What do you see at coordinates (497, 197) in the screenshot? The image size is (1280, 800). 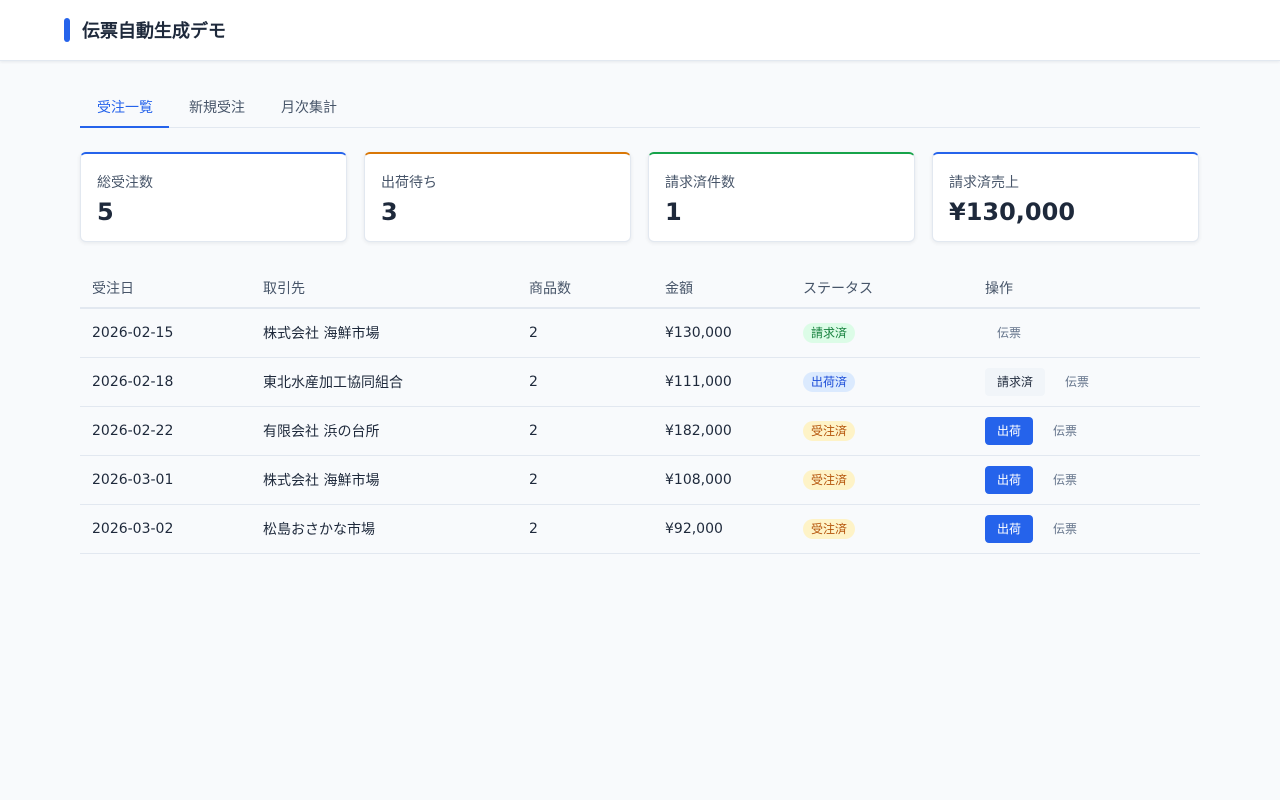 I see `card-pending-shipment: 出荷待ち 3` at bounding box center [497, 197].